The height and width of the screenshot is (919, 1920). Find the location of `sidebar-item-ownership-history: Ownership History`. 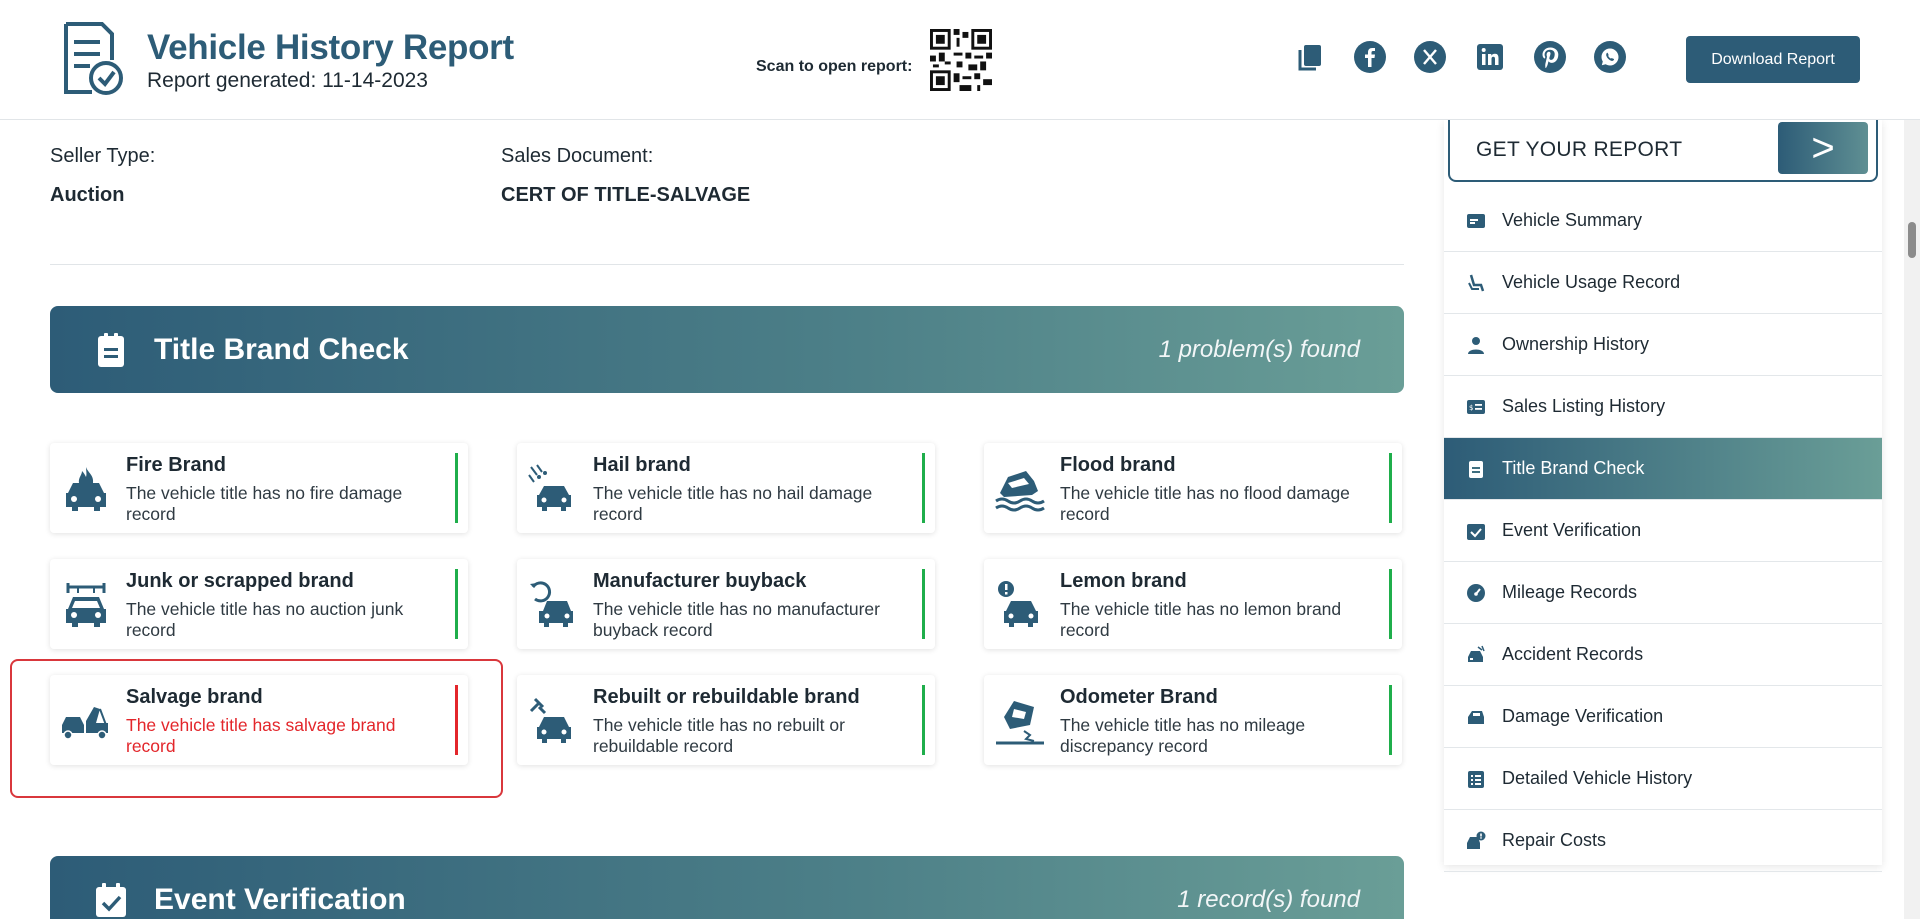

sidebar-item-ownership-history: Ownership History is located at coordinates (1663, 345).